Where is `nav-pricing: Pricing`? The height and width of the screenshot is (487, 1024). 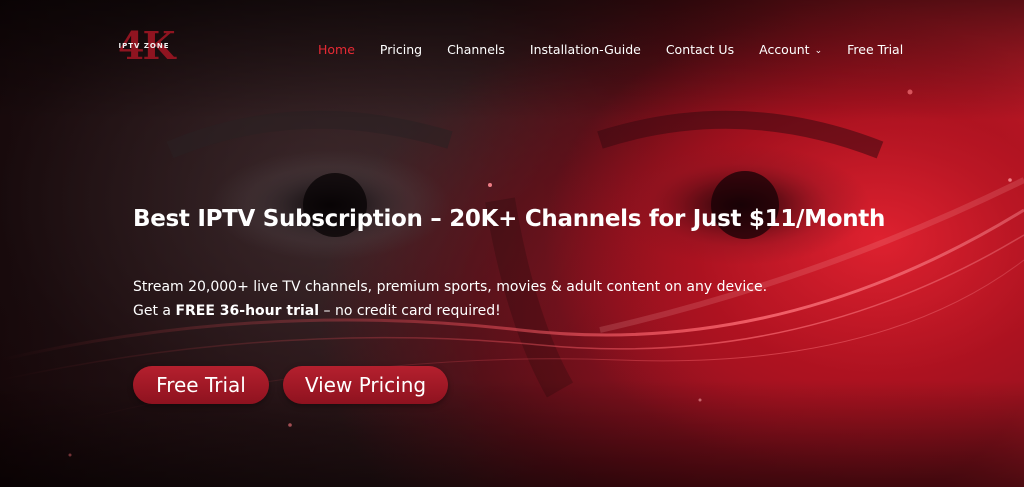 nav-pricing: Pricing is located at coordinates (401, 49).